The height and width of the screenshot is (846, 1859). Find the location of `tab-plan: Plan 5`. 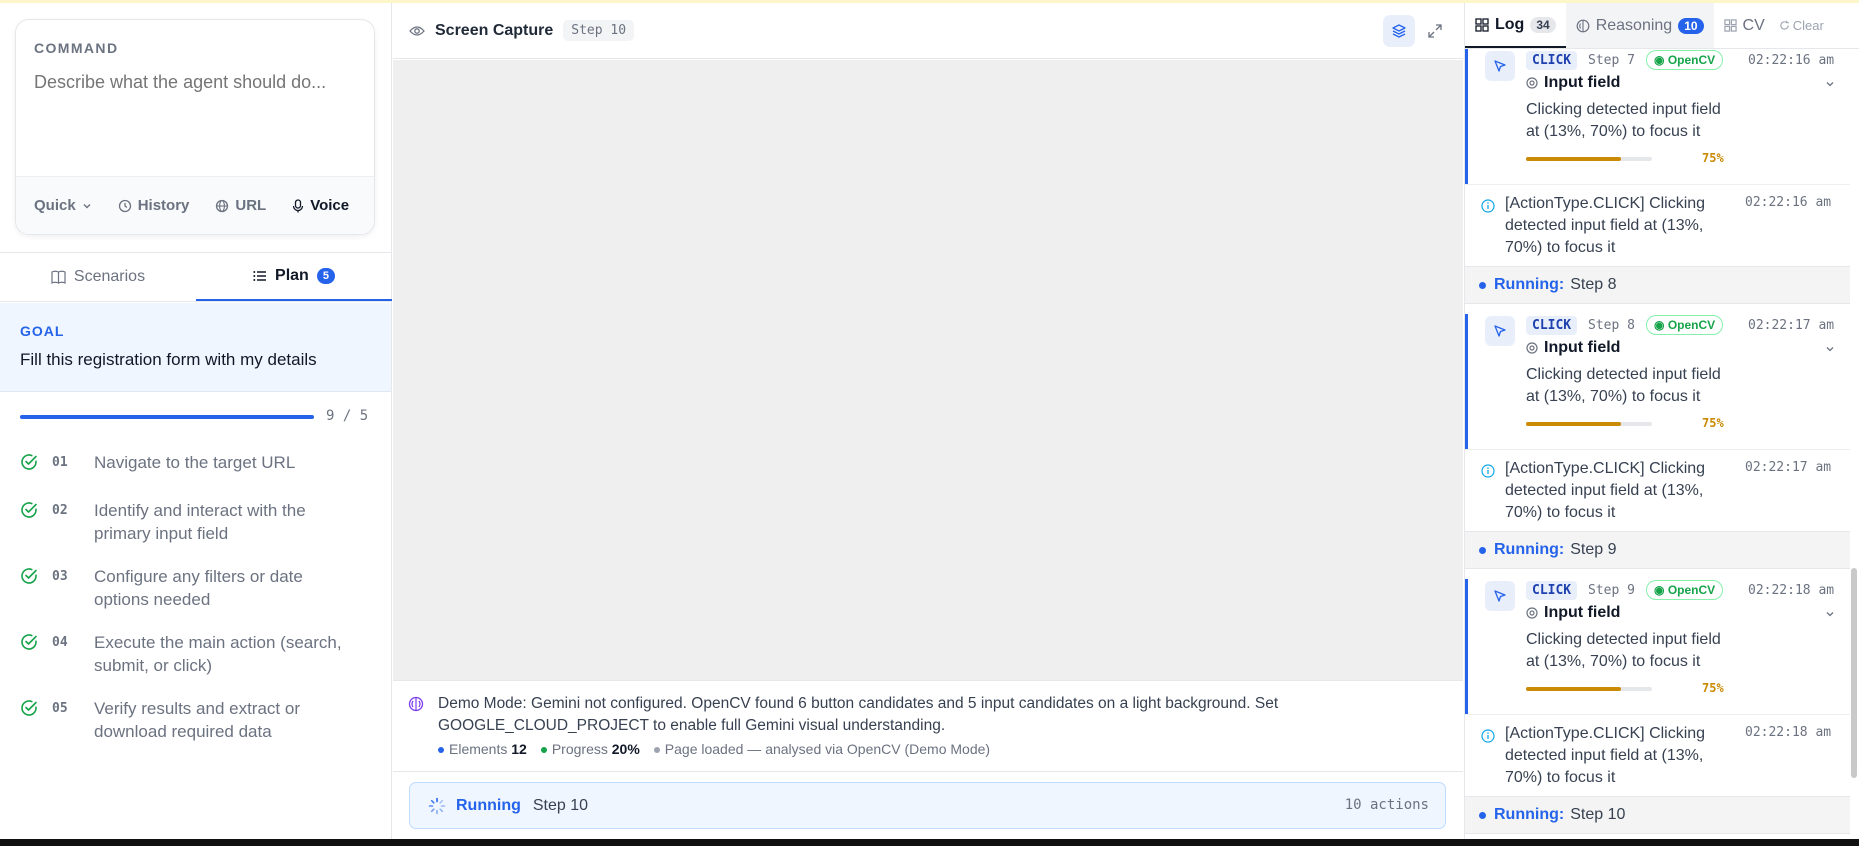

tab-plan: Plan 5 is located at coordinates (294, 277).